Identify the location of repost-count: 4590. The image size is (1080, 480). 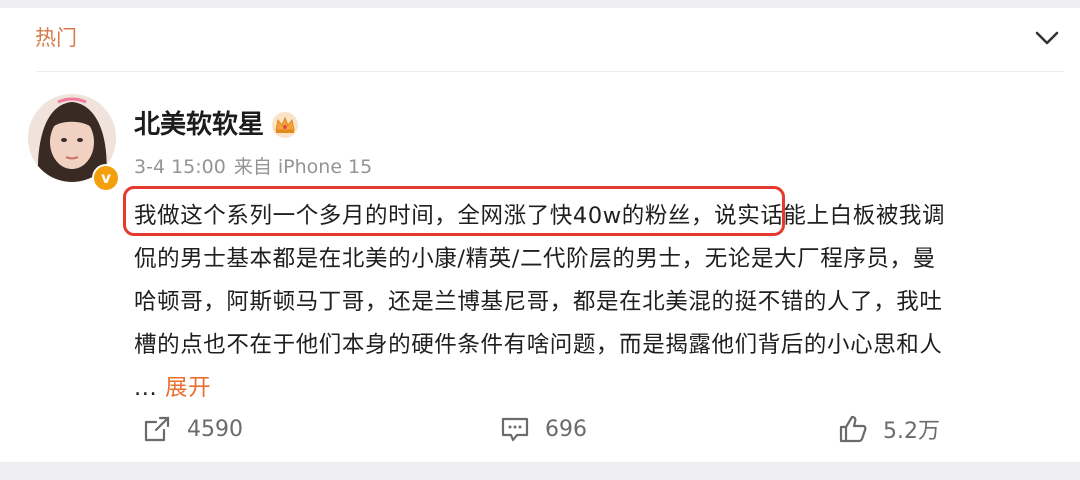
(215, 429).